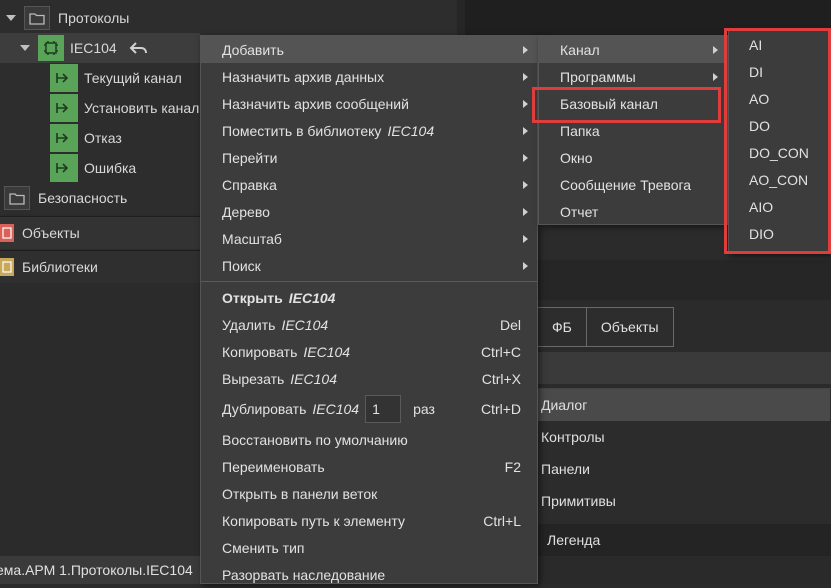  Describe the element at coordinates (629, 327) in the screenshot. I see `tab-objects: Объекты` at that location.